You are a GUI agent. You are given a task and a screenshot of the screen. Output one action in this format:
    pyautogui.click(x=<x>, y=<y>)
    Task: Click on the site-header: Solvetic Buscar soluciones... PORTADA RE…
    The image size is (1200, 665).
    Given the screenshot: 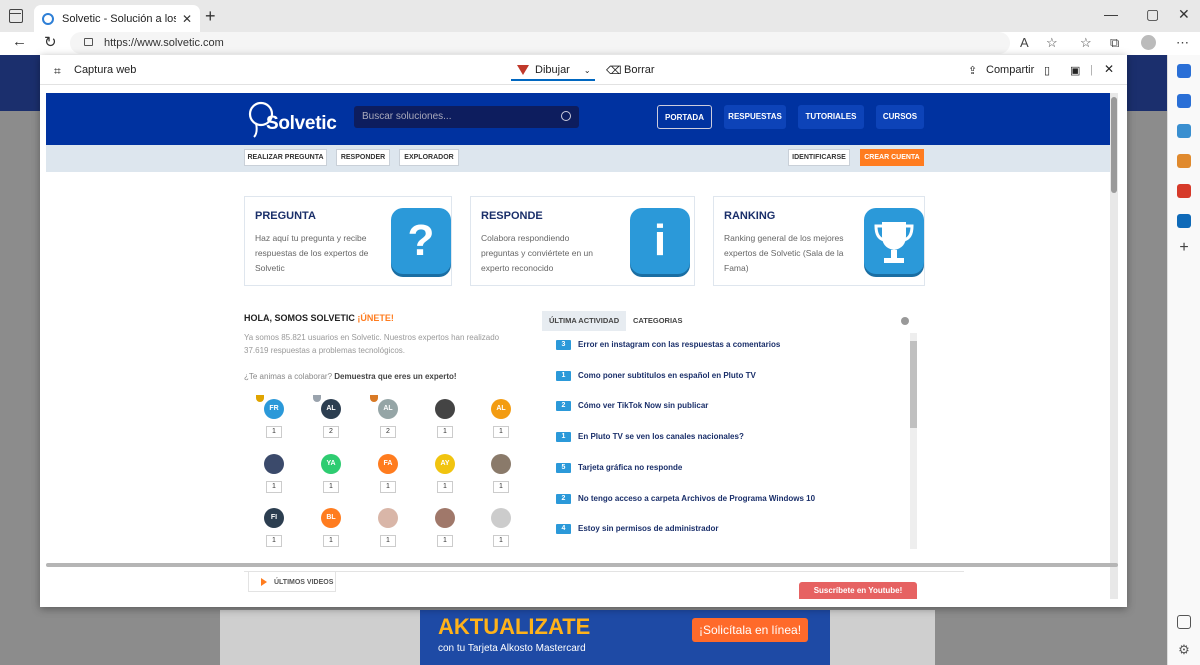 What is the action you would take?
    pyautogui.click(x=578, y=119)
    